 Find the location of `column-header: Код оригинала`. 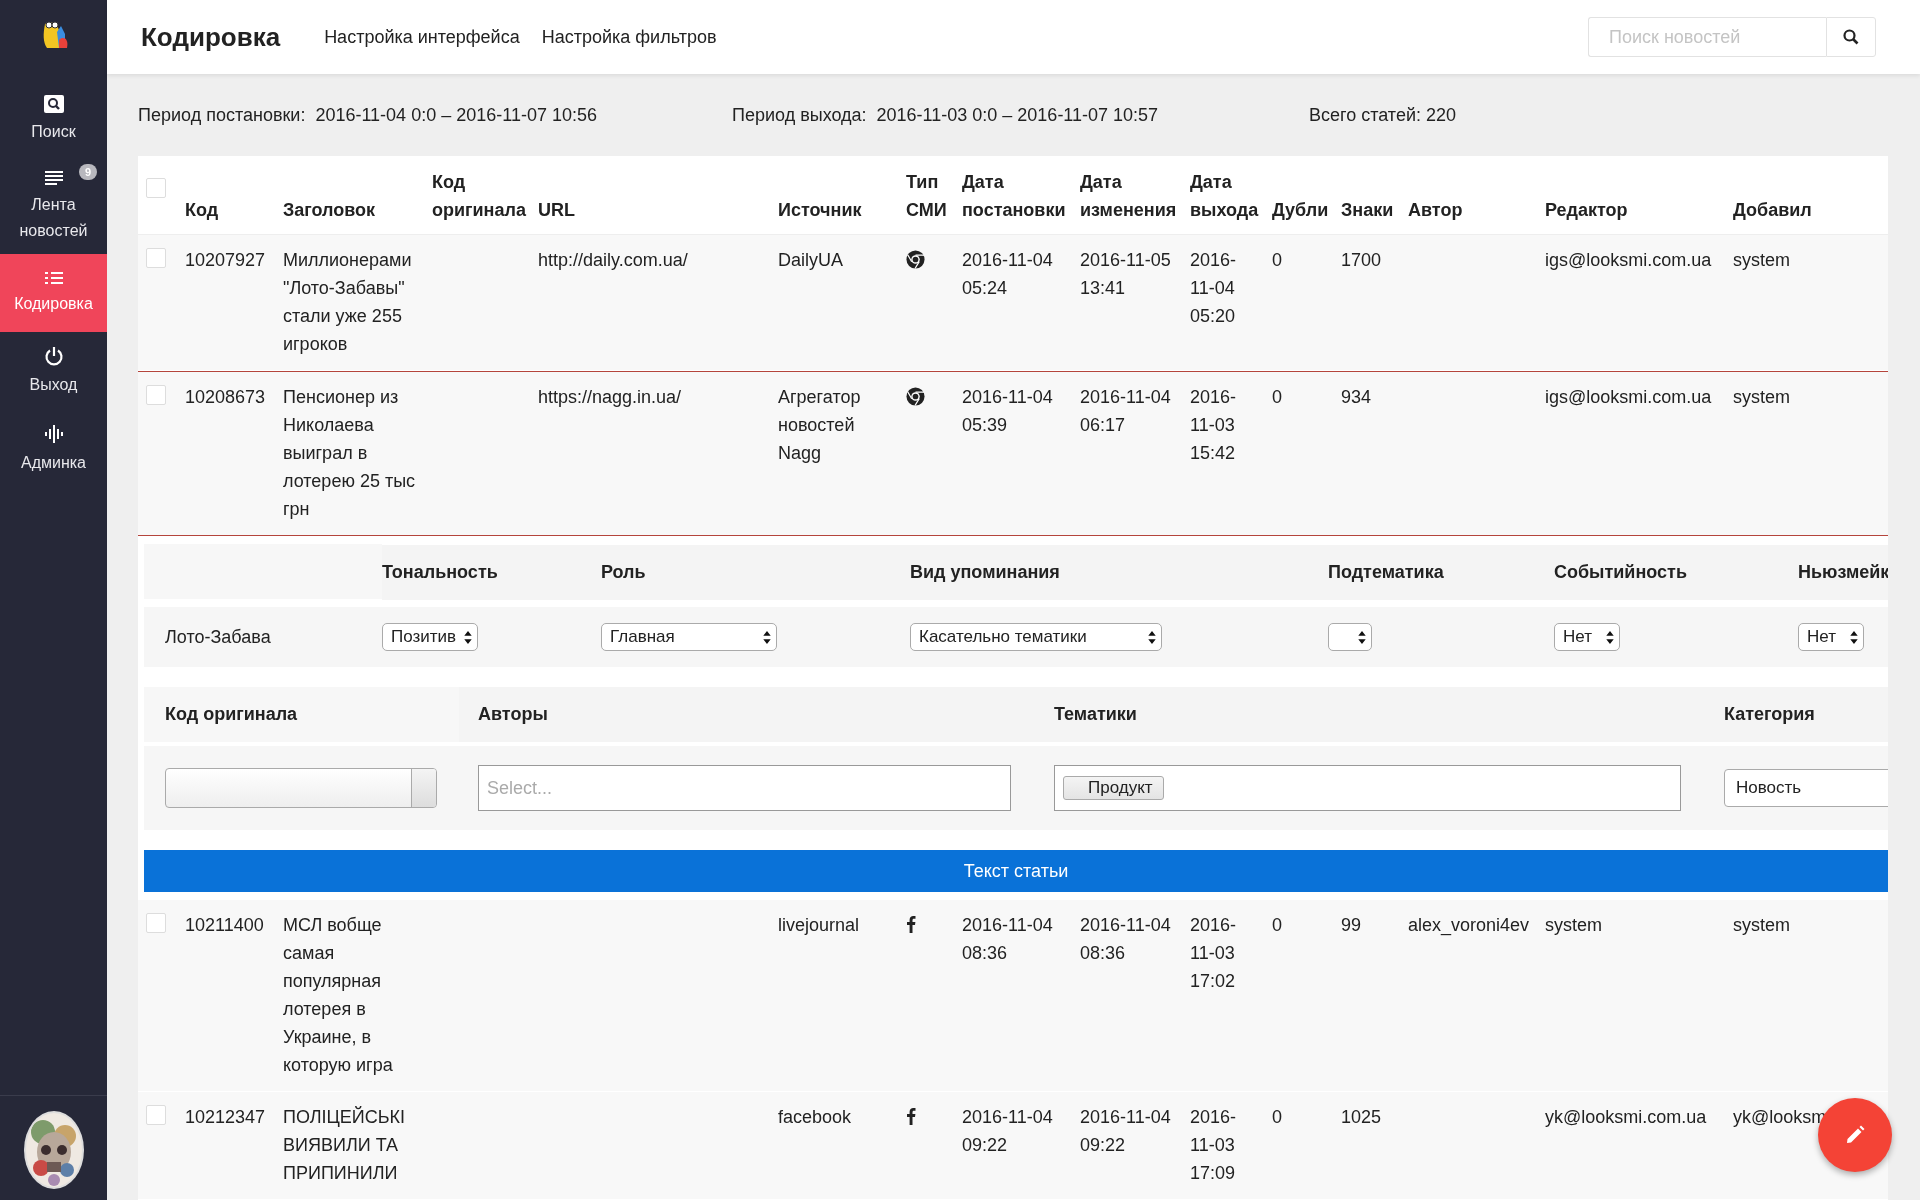

column-header: Код оригинала is located at coordinates (479, 196).